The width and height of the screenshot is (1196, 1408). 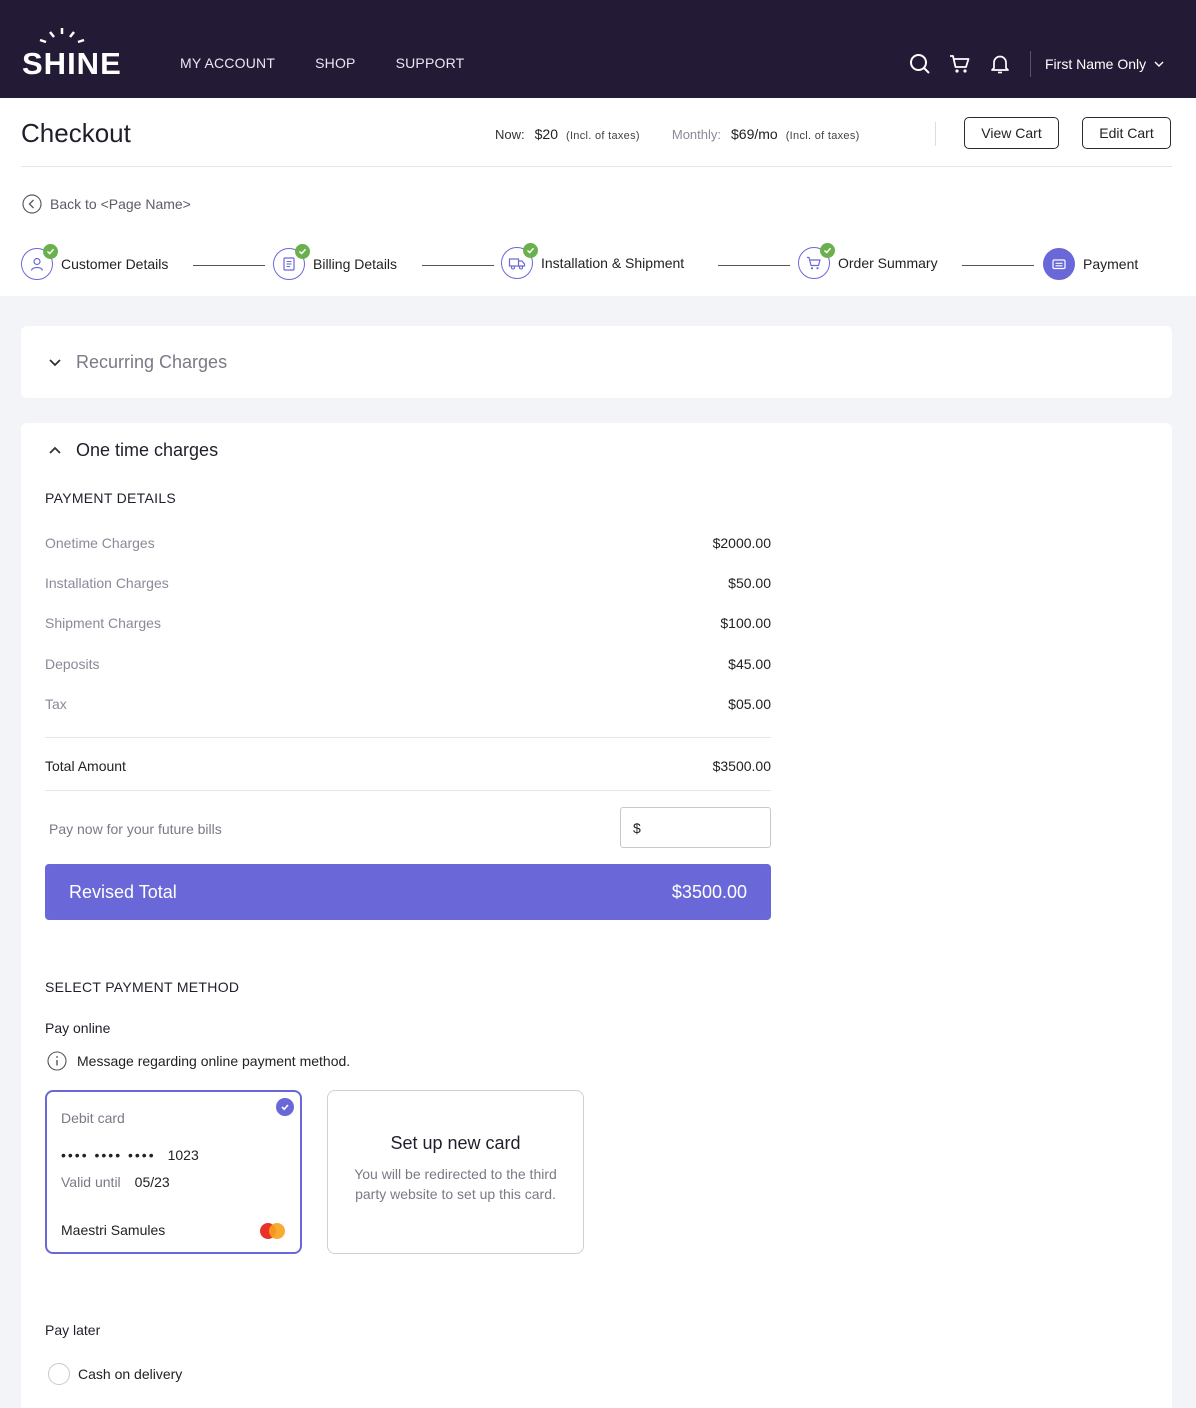 What do you see at coordinates (408, 543) in the screenshot?
I see `charge-row: Onetime Charges $2000.00` at bounding box center [408, 543].